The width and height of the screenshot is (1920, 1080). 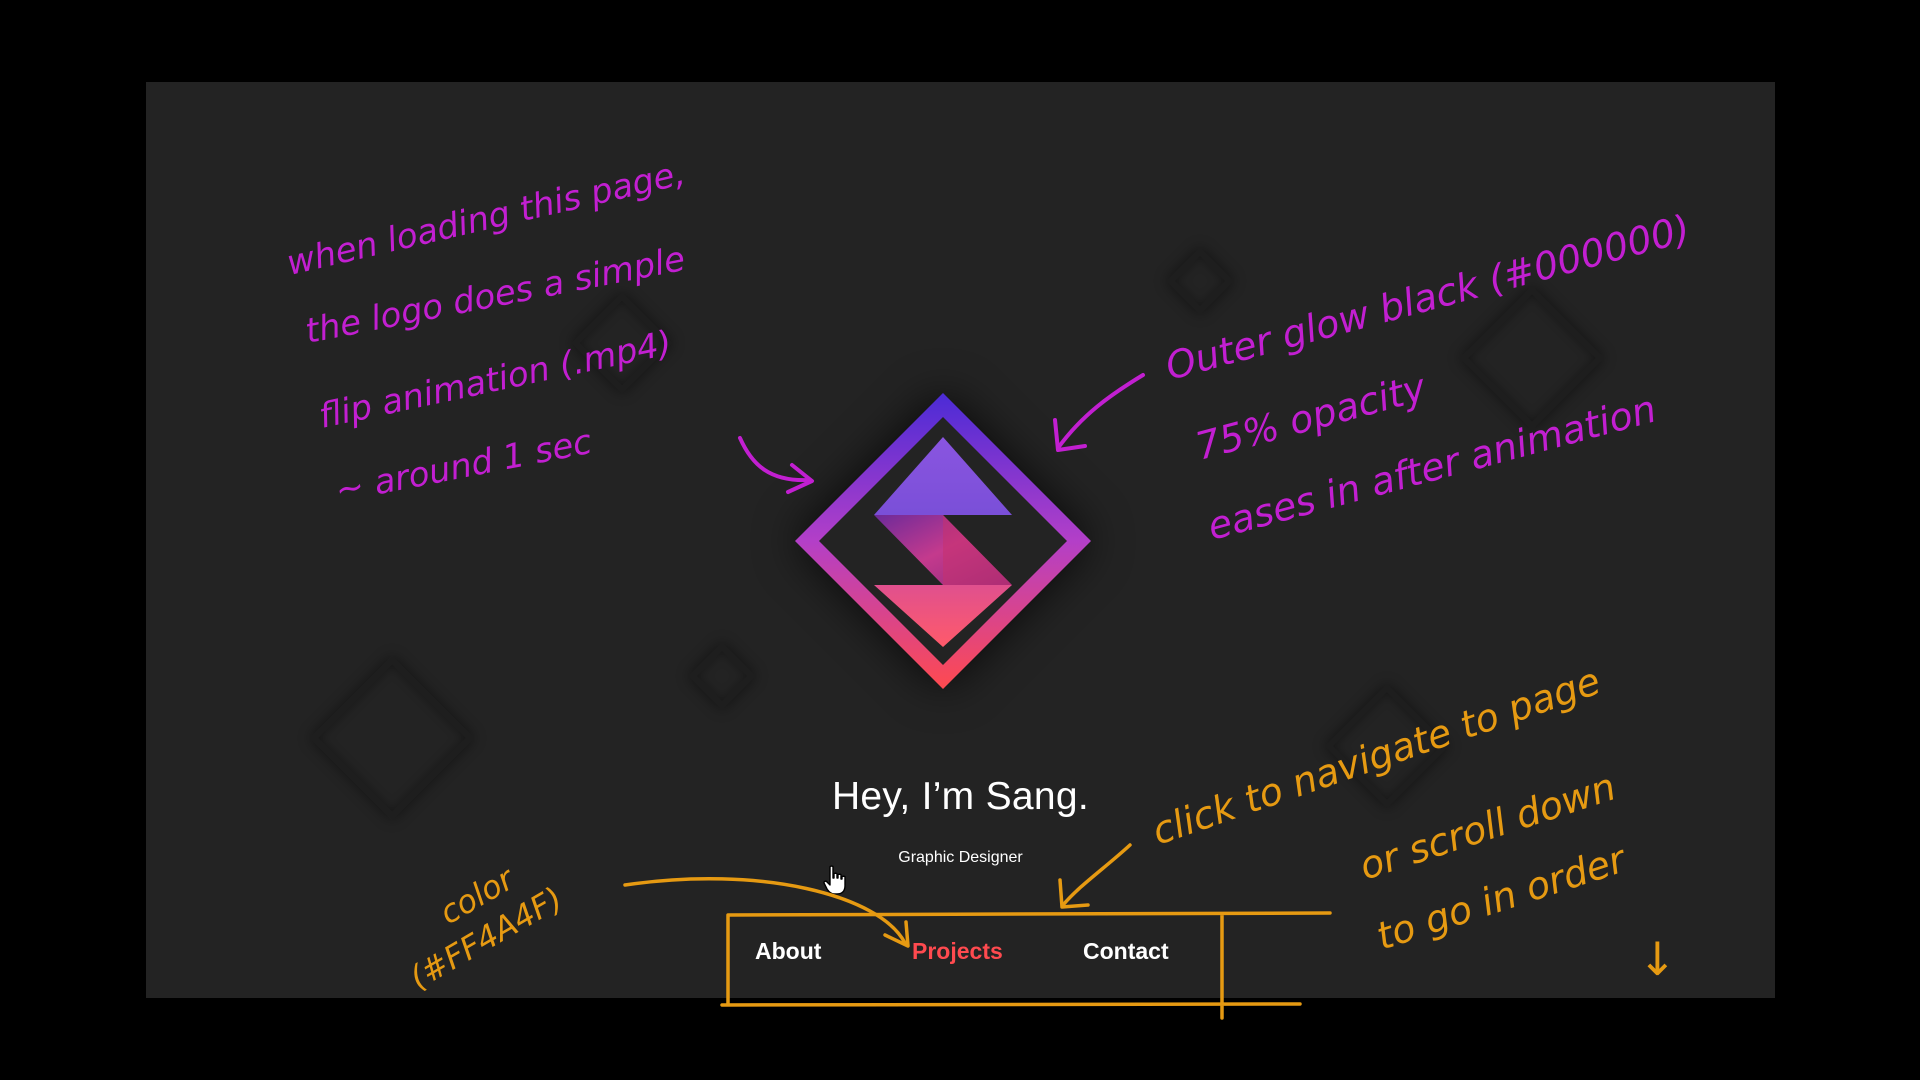 I want to click on nav-item-contact: Contact, so click(x=1126, y=951).